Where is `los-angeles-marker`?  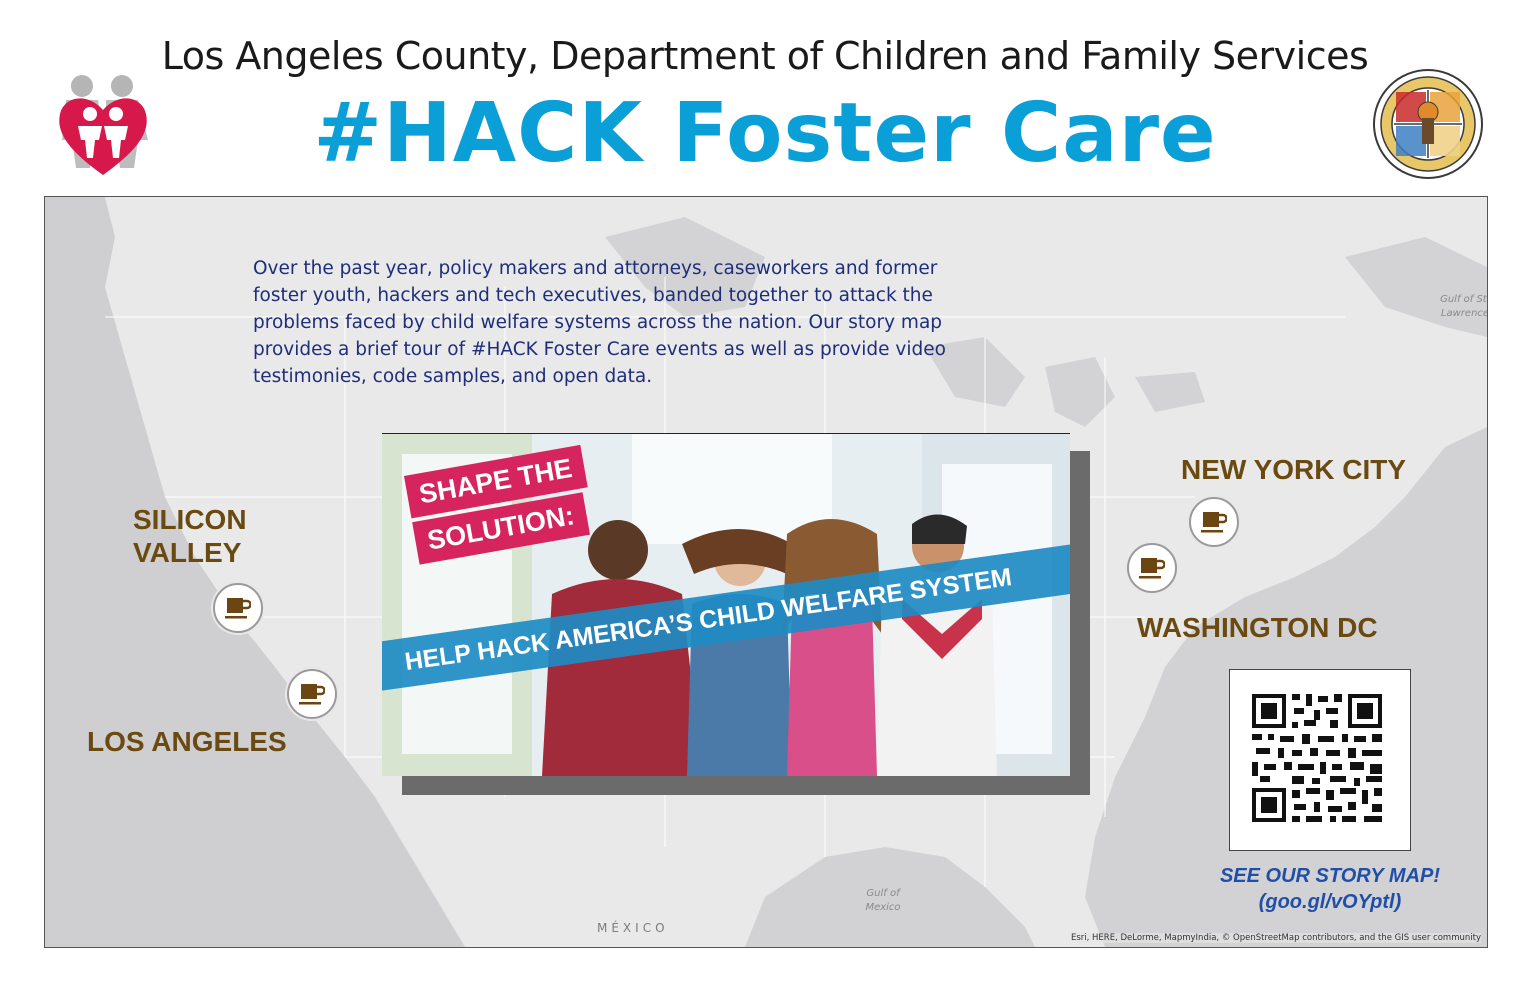
los-angeles-marker is located at coordinates (312, 694).